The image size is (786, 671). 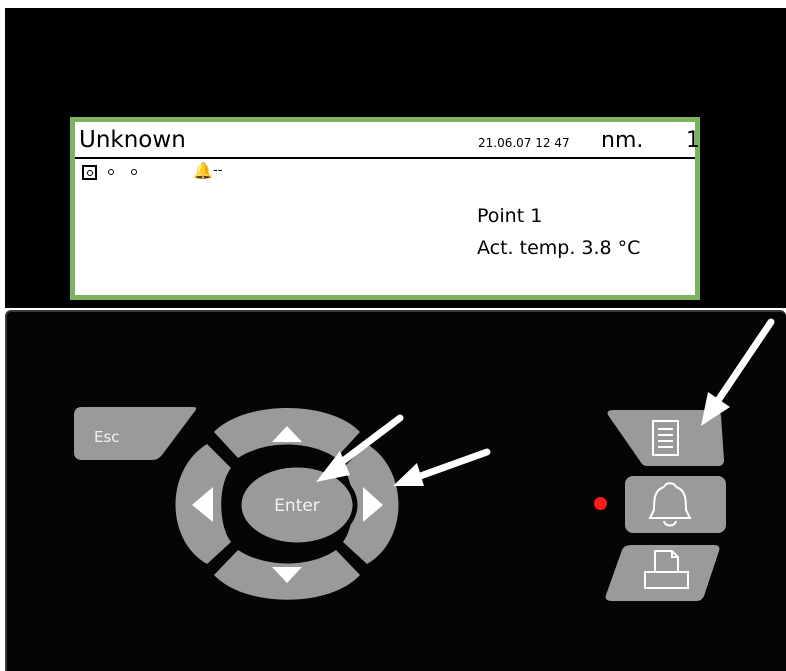 What do you see at coordinates (510, 216) in the screenshot?
I see `point-line: Point 1` at bounding box center [510, 216].